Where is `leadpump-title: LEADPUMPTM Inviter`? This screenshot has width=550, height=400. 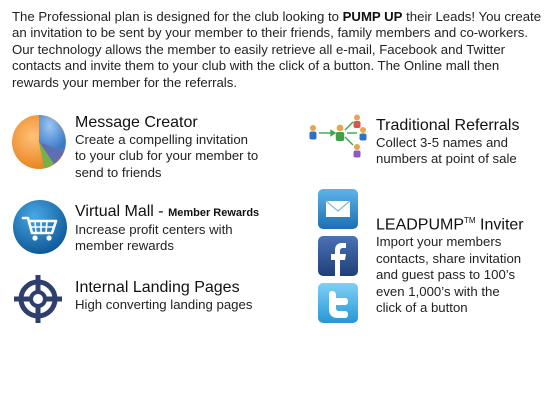
leadpump-title: LEADPUMPTM Inviter is located at coordinates (450, 223).